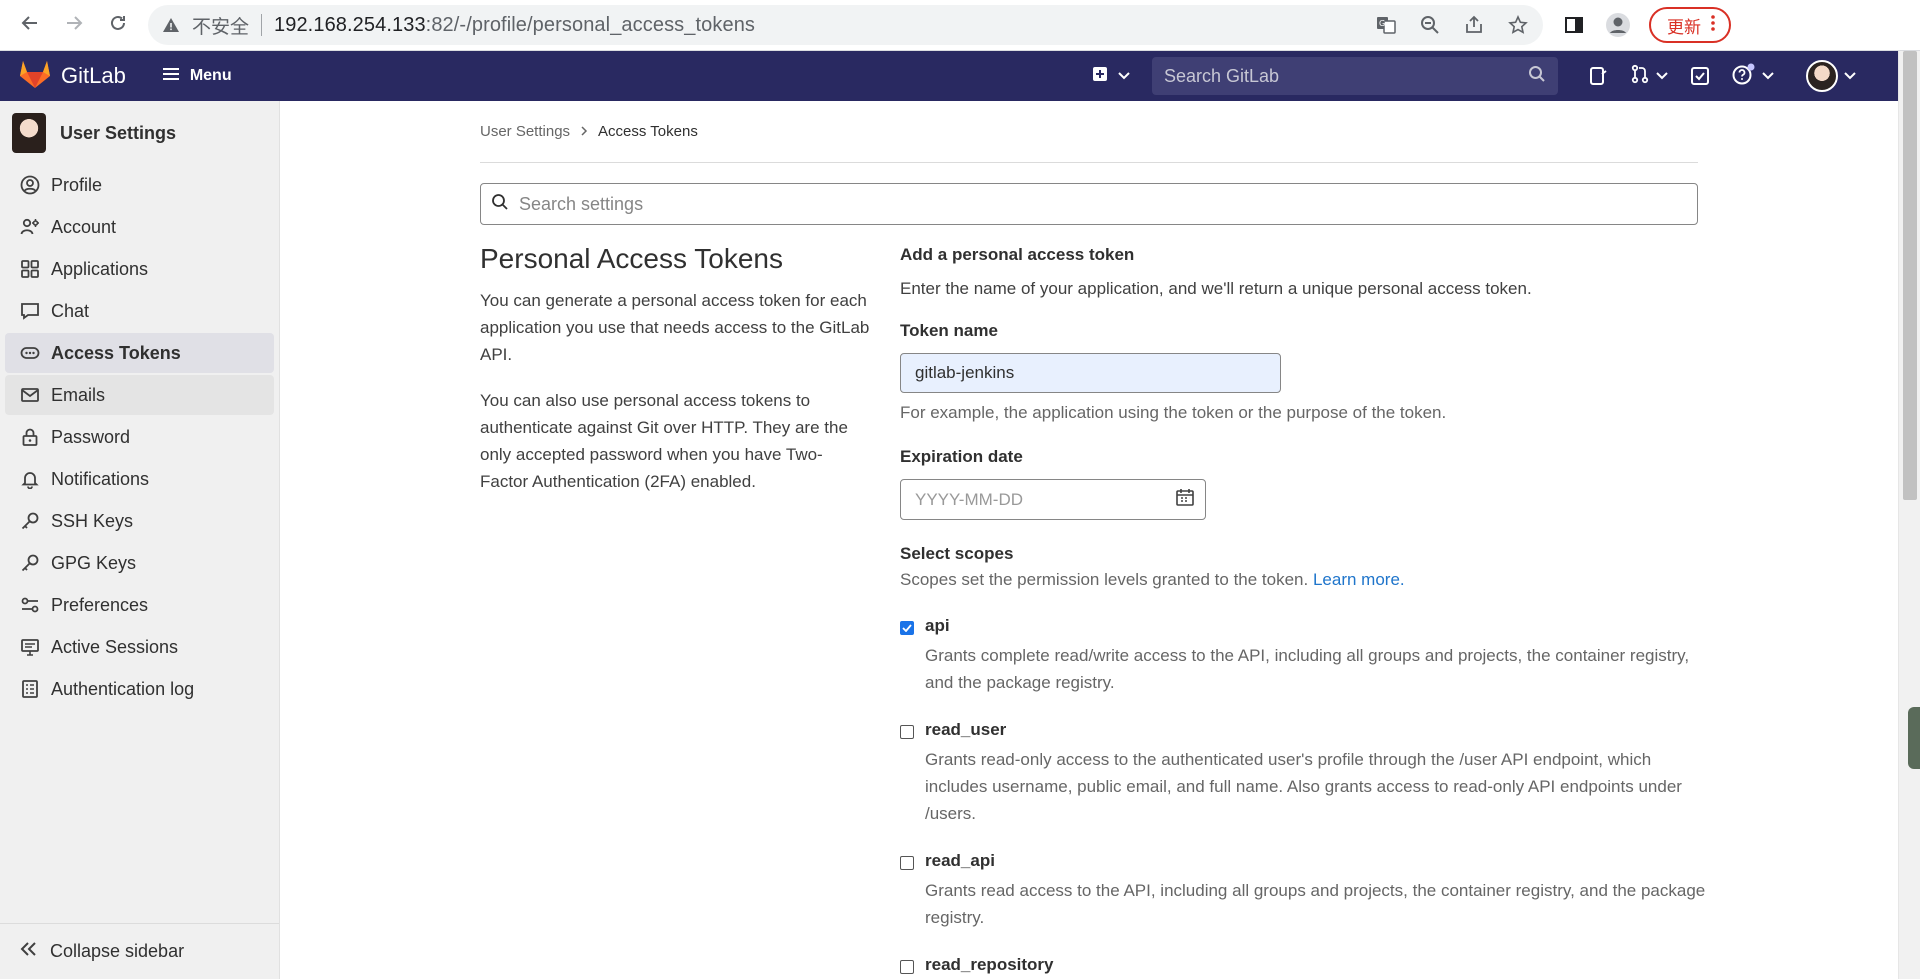  I want to click on sidebar-item-notifications: Notifications, so click(139, 479).